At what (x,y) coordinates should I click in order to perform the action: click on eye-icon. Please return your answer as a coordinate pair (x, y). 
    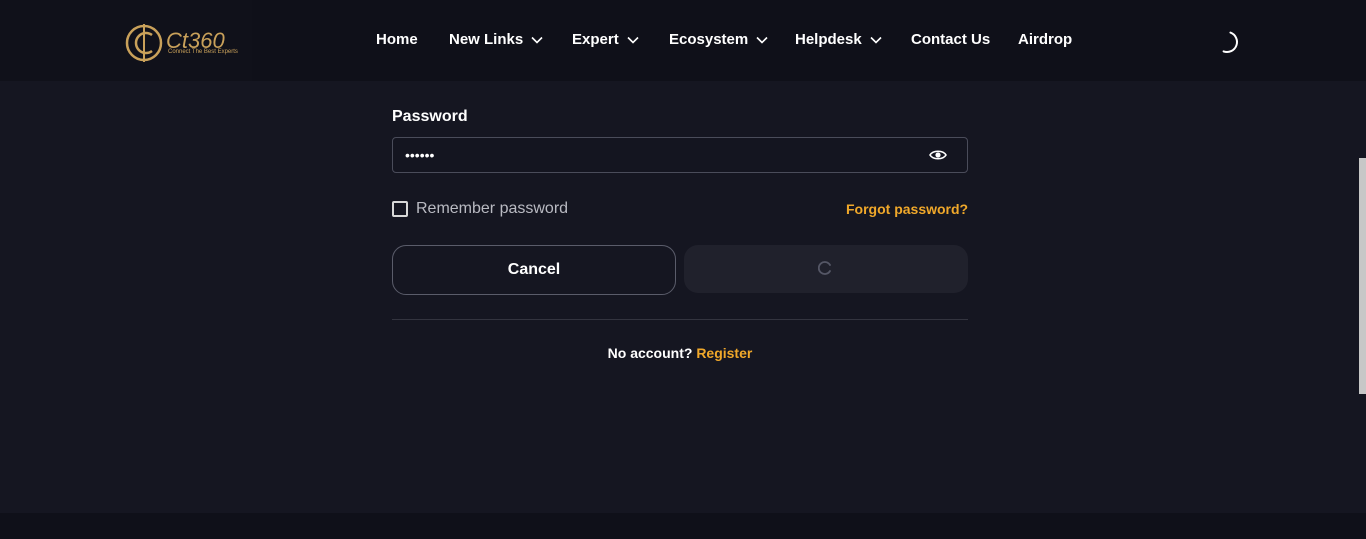
    Looking at the image, I should click on (938, 155).